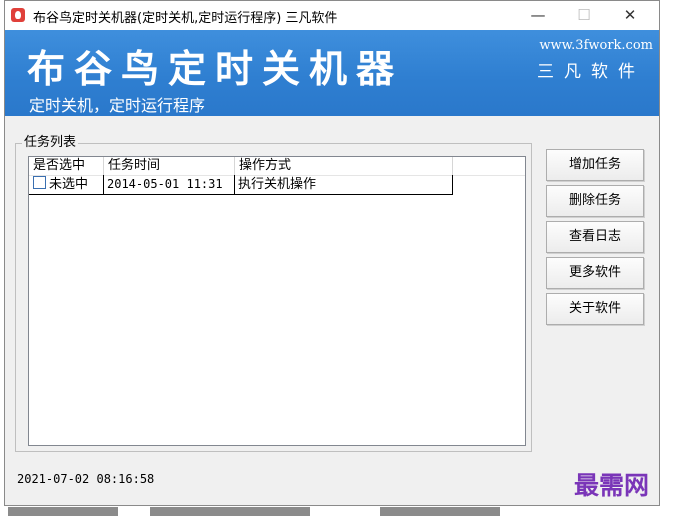  What do you see at coordinates (215, 69) in the screenshot?
I see `banner-title: 布谷鸟定时关机器` at bounding box center [215, 69].